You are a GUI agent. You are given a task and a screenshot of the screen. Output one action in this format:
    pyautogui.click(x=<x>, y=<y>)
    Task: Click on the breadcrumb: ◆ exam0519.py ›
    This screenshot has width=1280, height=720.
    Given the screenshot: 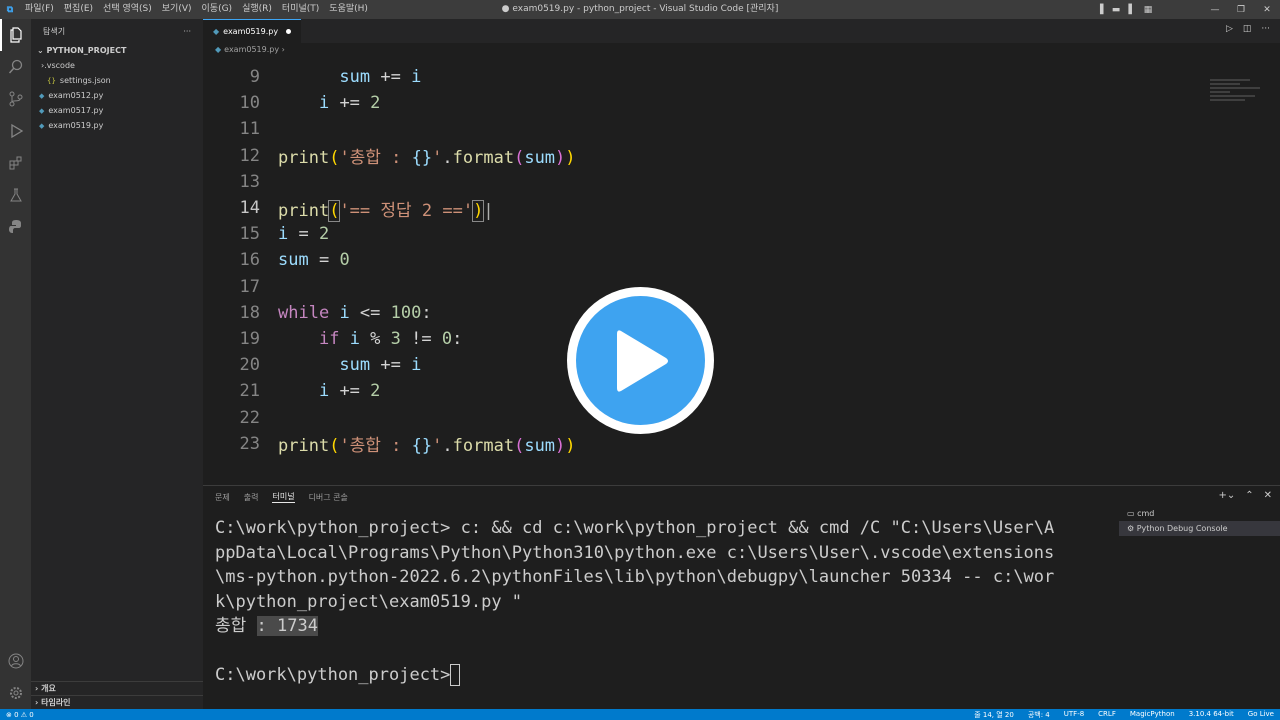 What is the action you would take?
    pyautogui.click(x=741, y=49)
    